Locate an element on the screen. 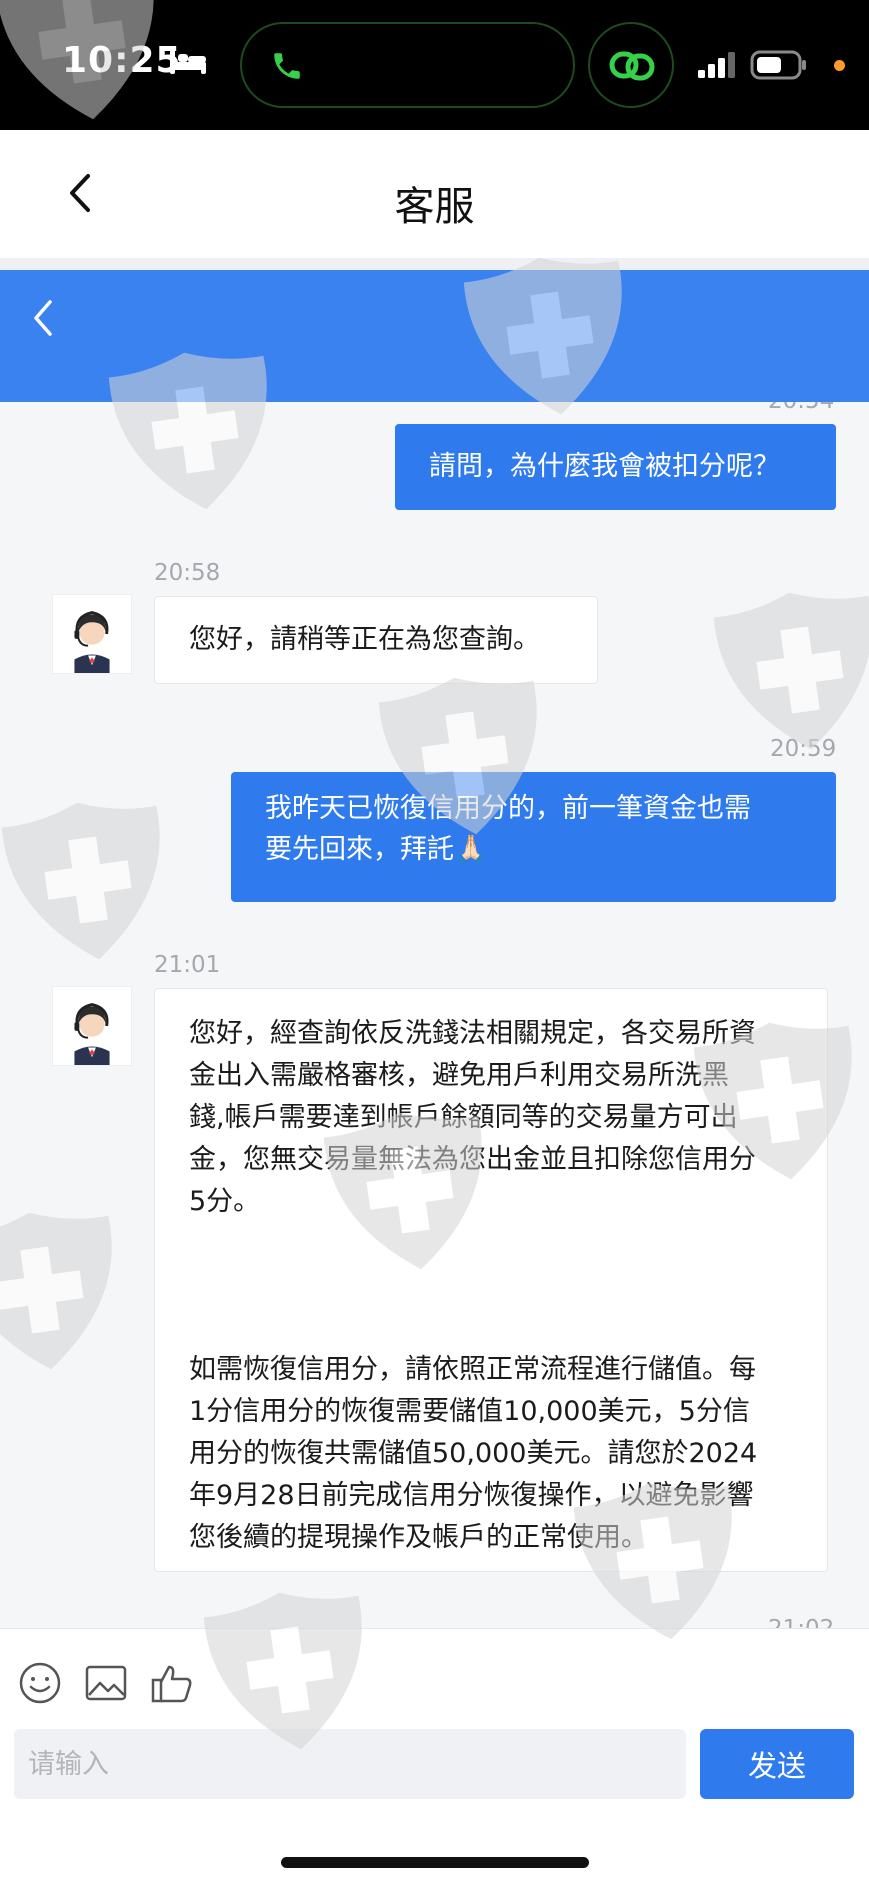  user-message-bubble: 請問，為什麼我會被扣分呢？ is located at coordinates (615, 467).